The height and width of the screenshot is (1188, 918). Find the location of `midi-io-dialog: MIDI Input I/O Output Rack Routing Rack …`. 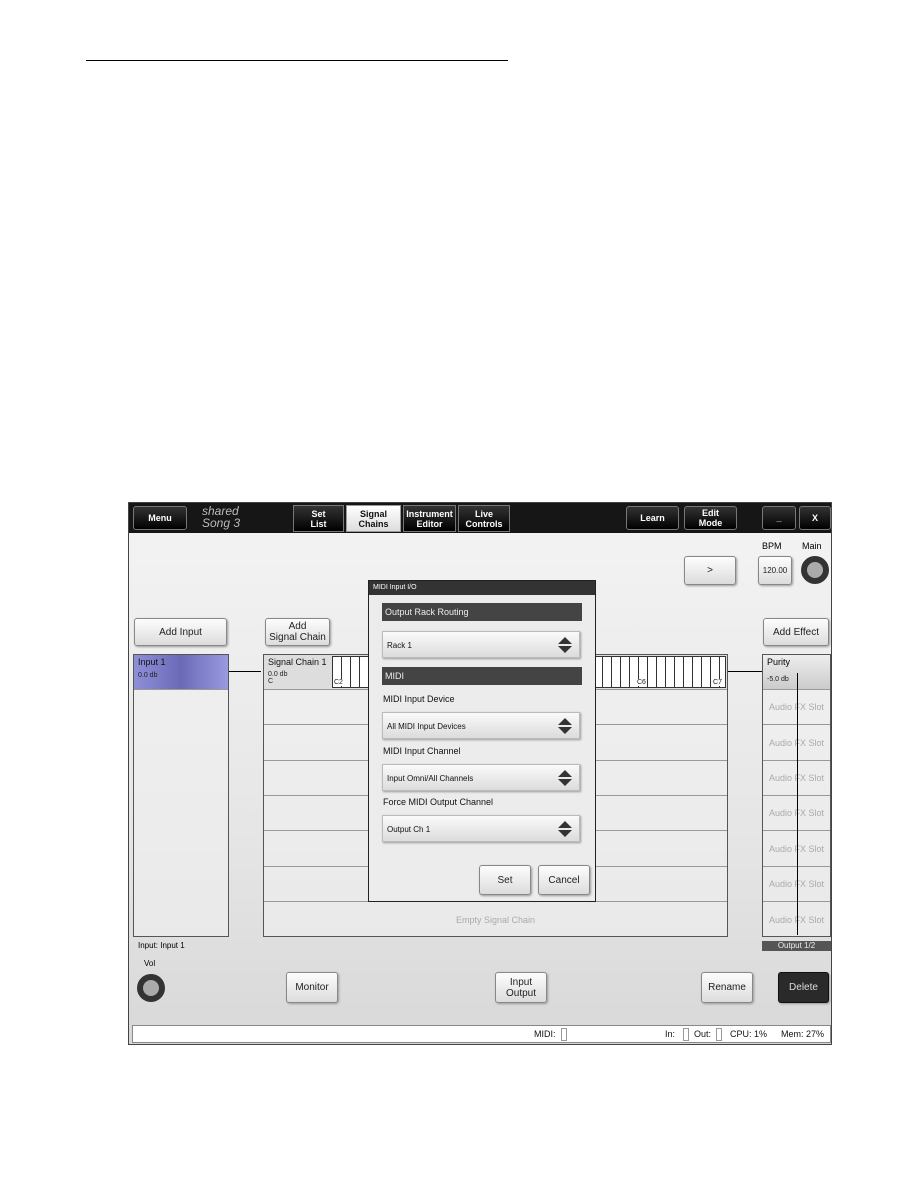

midi-io-dialog: MIDI Input I/O Output Rack Routing Rack … is located at coordinates (482, 741).